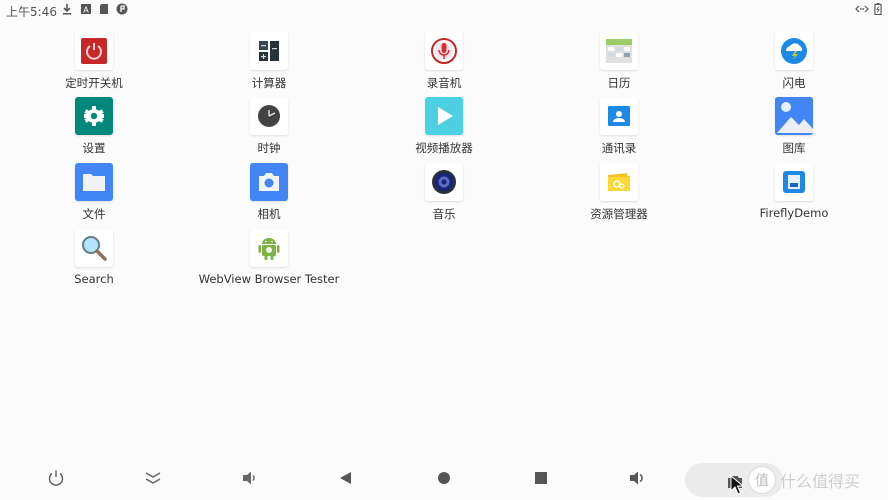 This screenshot has width=888, height=500. I want to click on mouse-cursor-icon, so click(737, 485).